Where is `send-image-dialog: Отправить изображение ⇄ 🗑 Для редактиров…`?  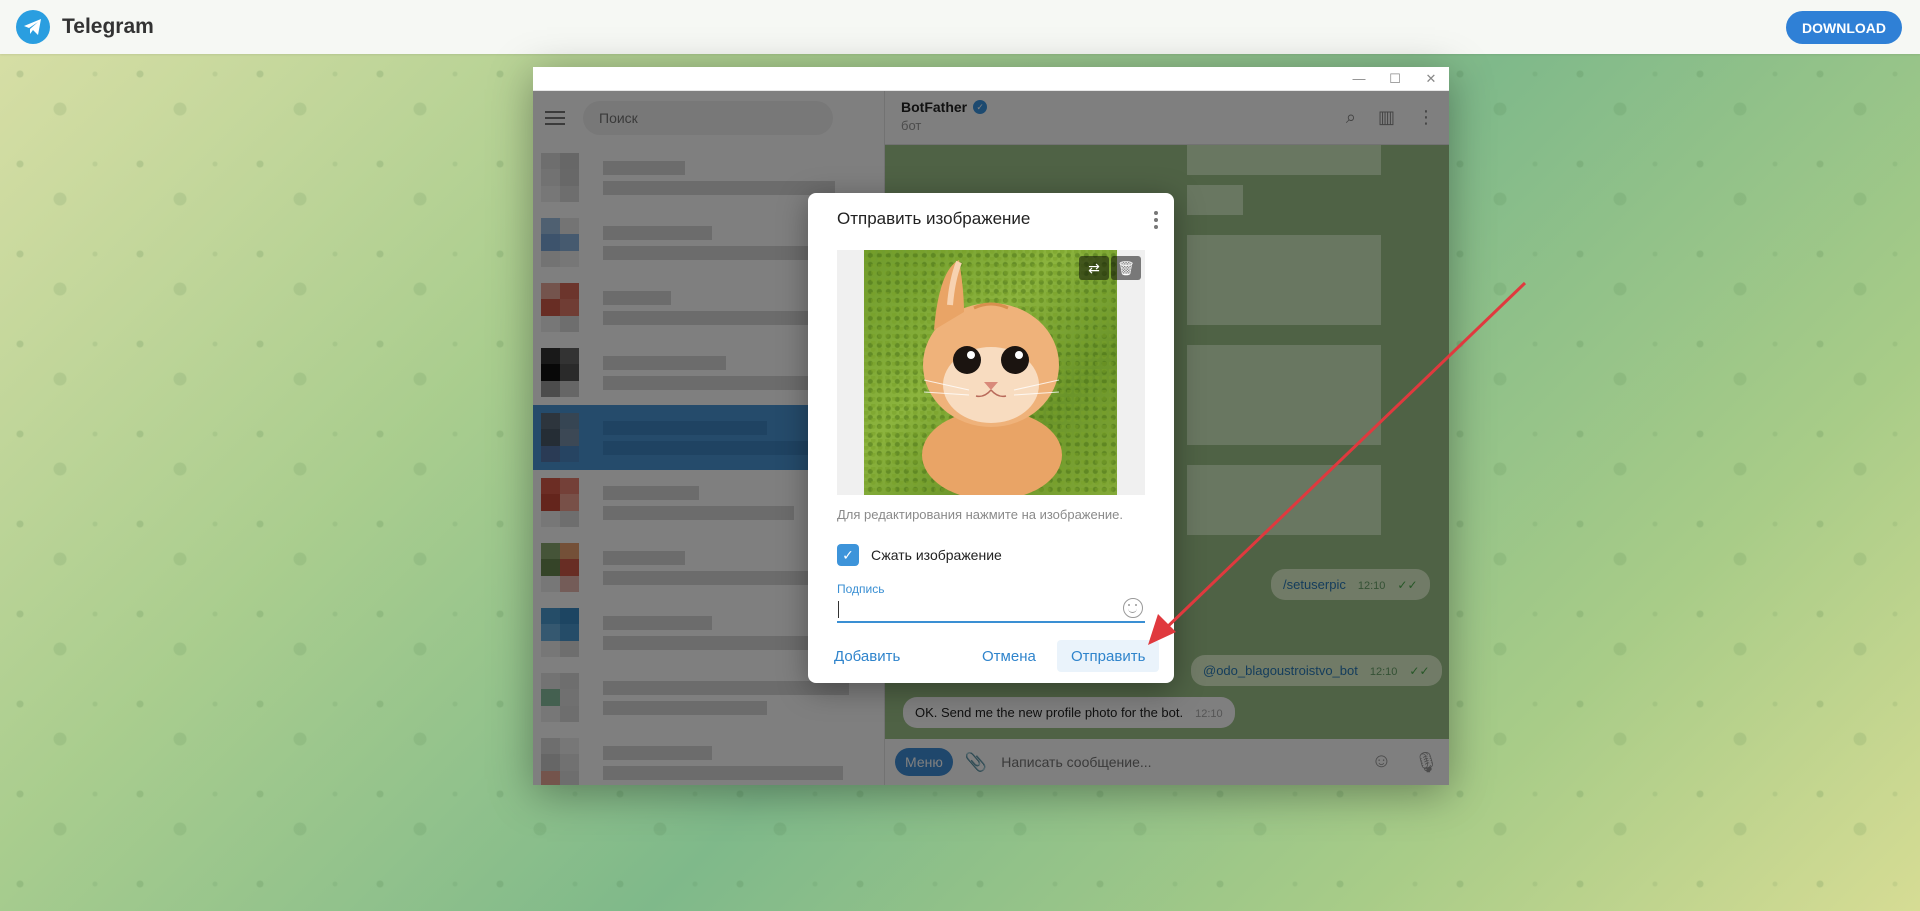 send-image-dialog: Отправить изображение ⇄ 🗑 Для редактиров… is located at coordinates (991, 438).